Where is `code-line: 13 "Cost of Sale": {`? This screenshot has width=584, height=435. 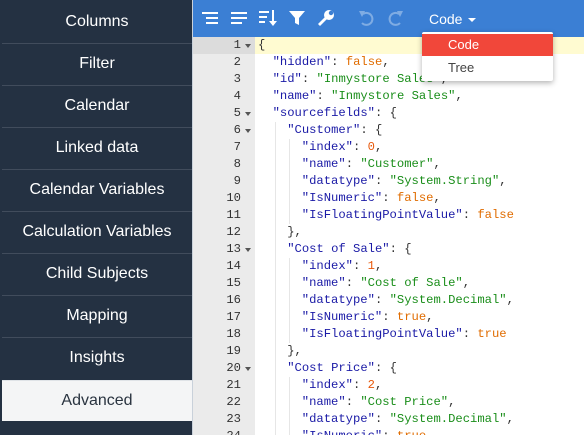 code-line: 13 "Cost of Sale": { is located at coordinates (388, 249).